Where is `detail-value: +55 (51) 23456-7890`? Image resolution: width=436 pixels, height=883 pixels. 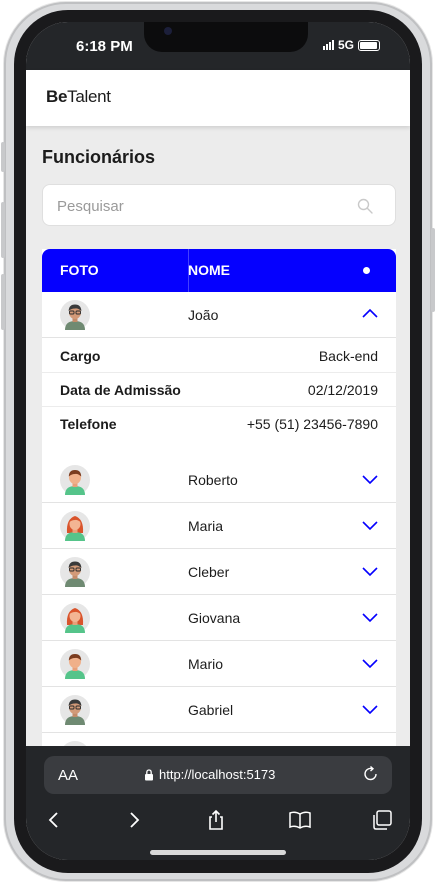 detail-value: +55 (51) 23456-7890 is located at coordinates (312, 424).